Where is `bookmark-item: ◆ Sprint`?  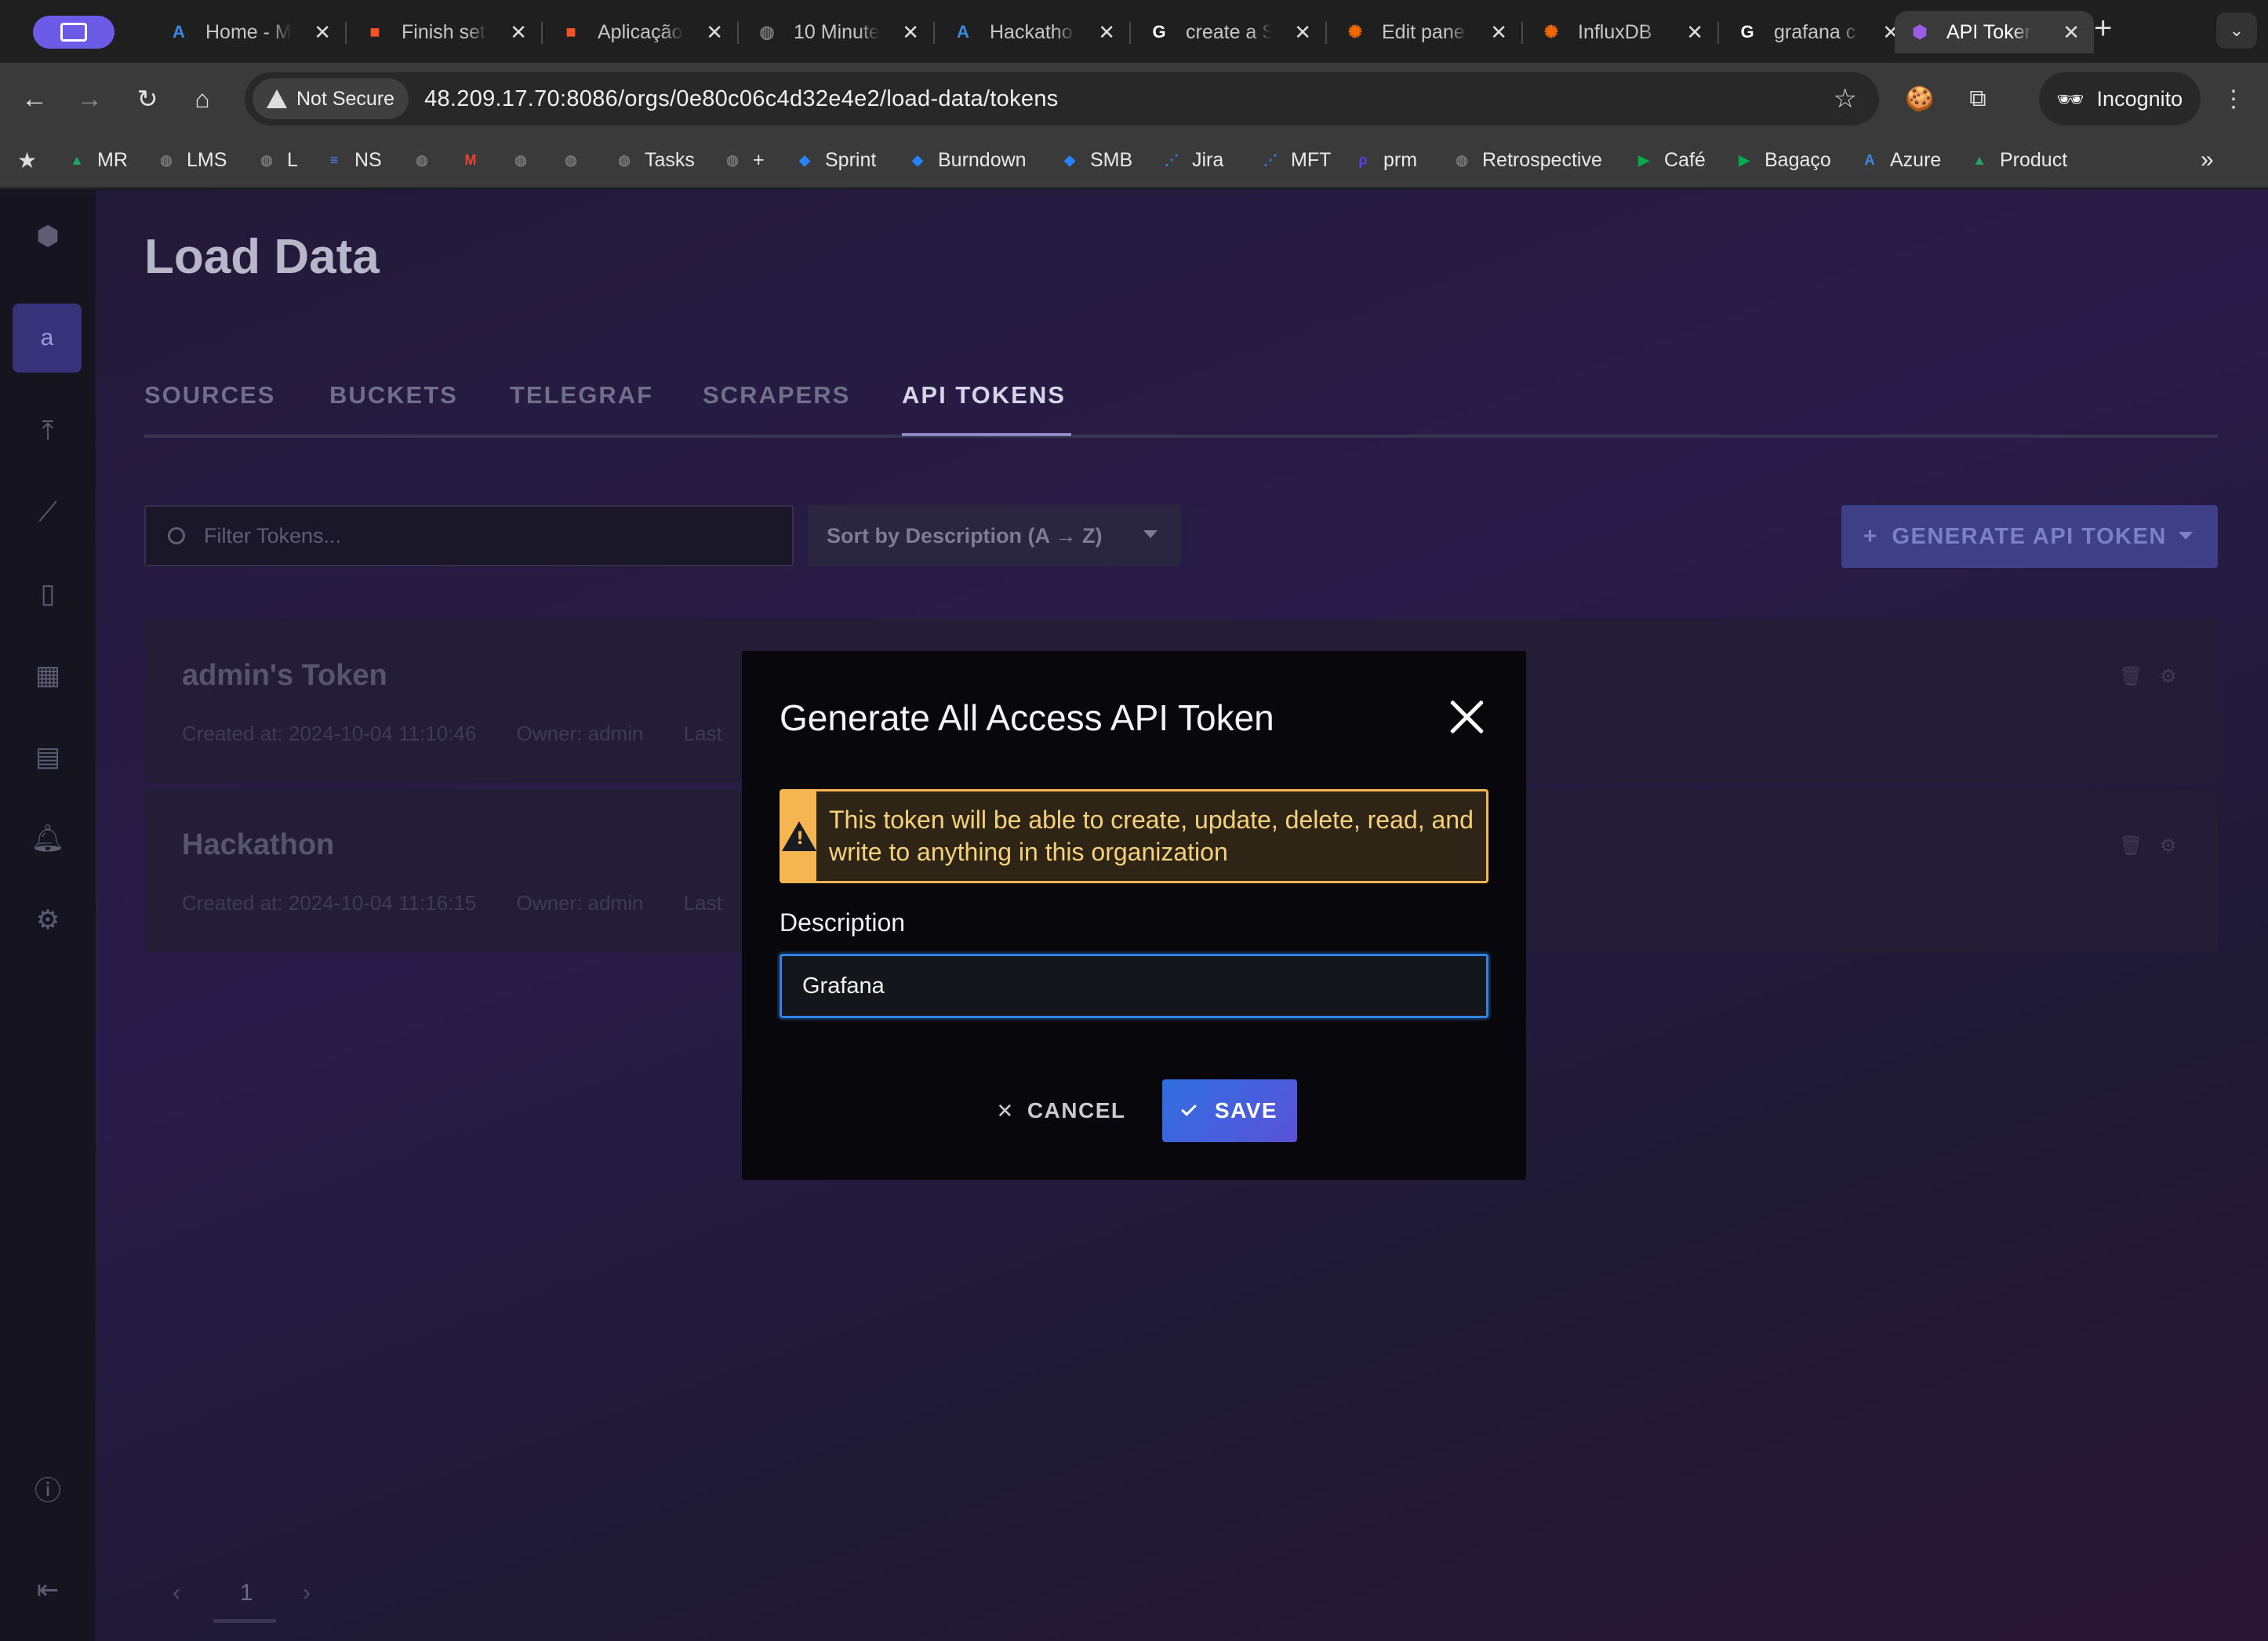 bookmark-item: ◆ Sprint is located at coordinates (835, 160).